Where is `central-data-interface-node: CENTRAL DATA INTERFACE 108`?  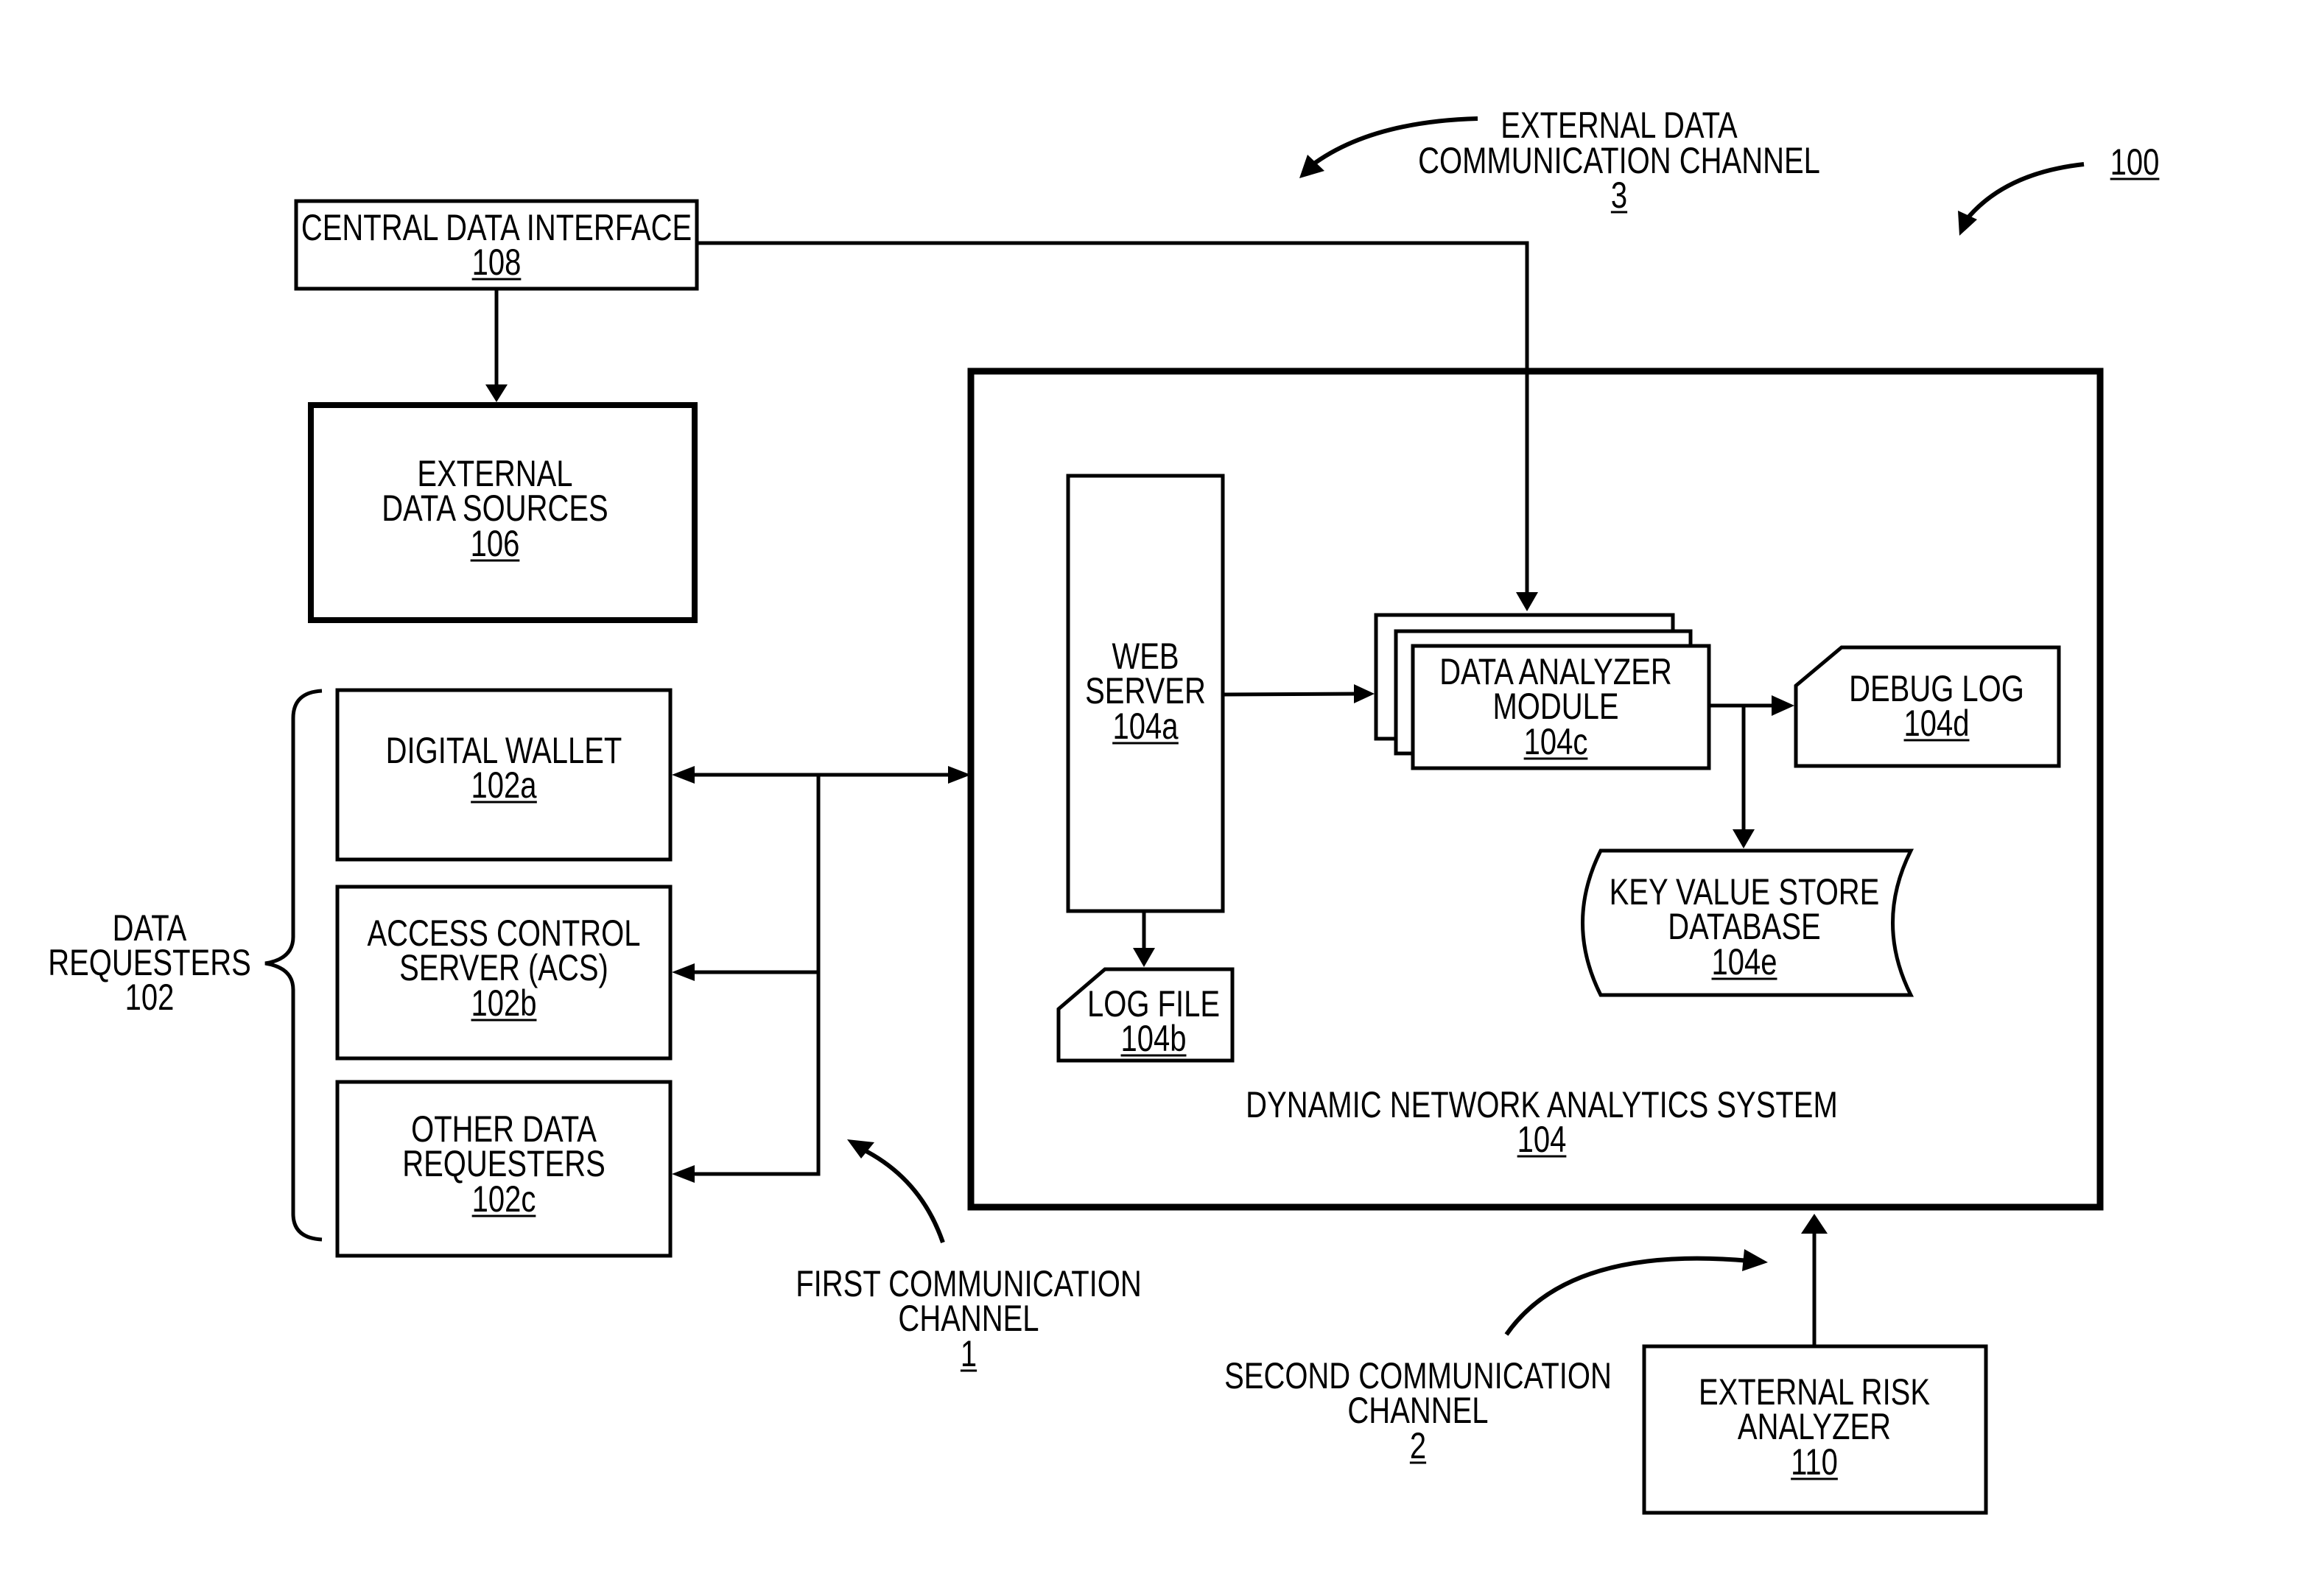
central-data-interface-node: CENTRAL DATA INTERFACE 108 is located at coordinates (496, 245).